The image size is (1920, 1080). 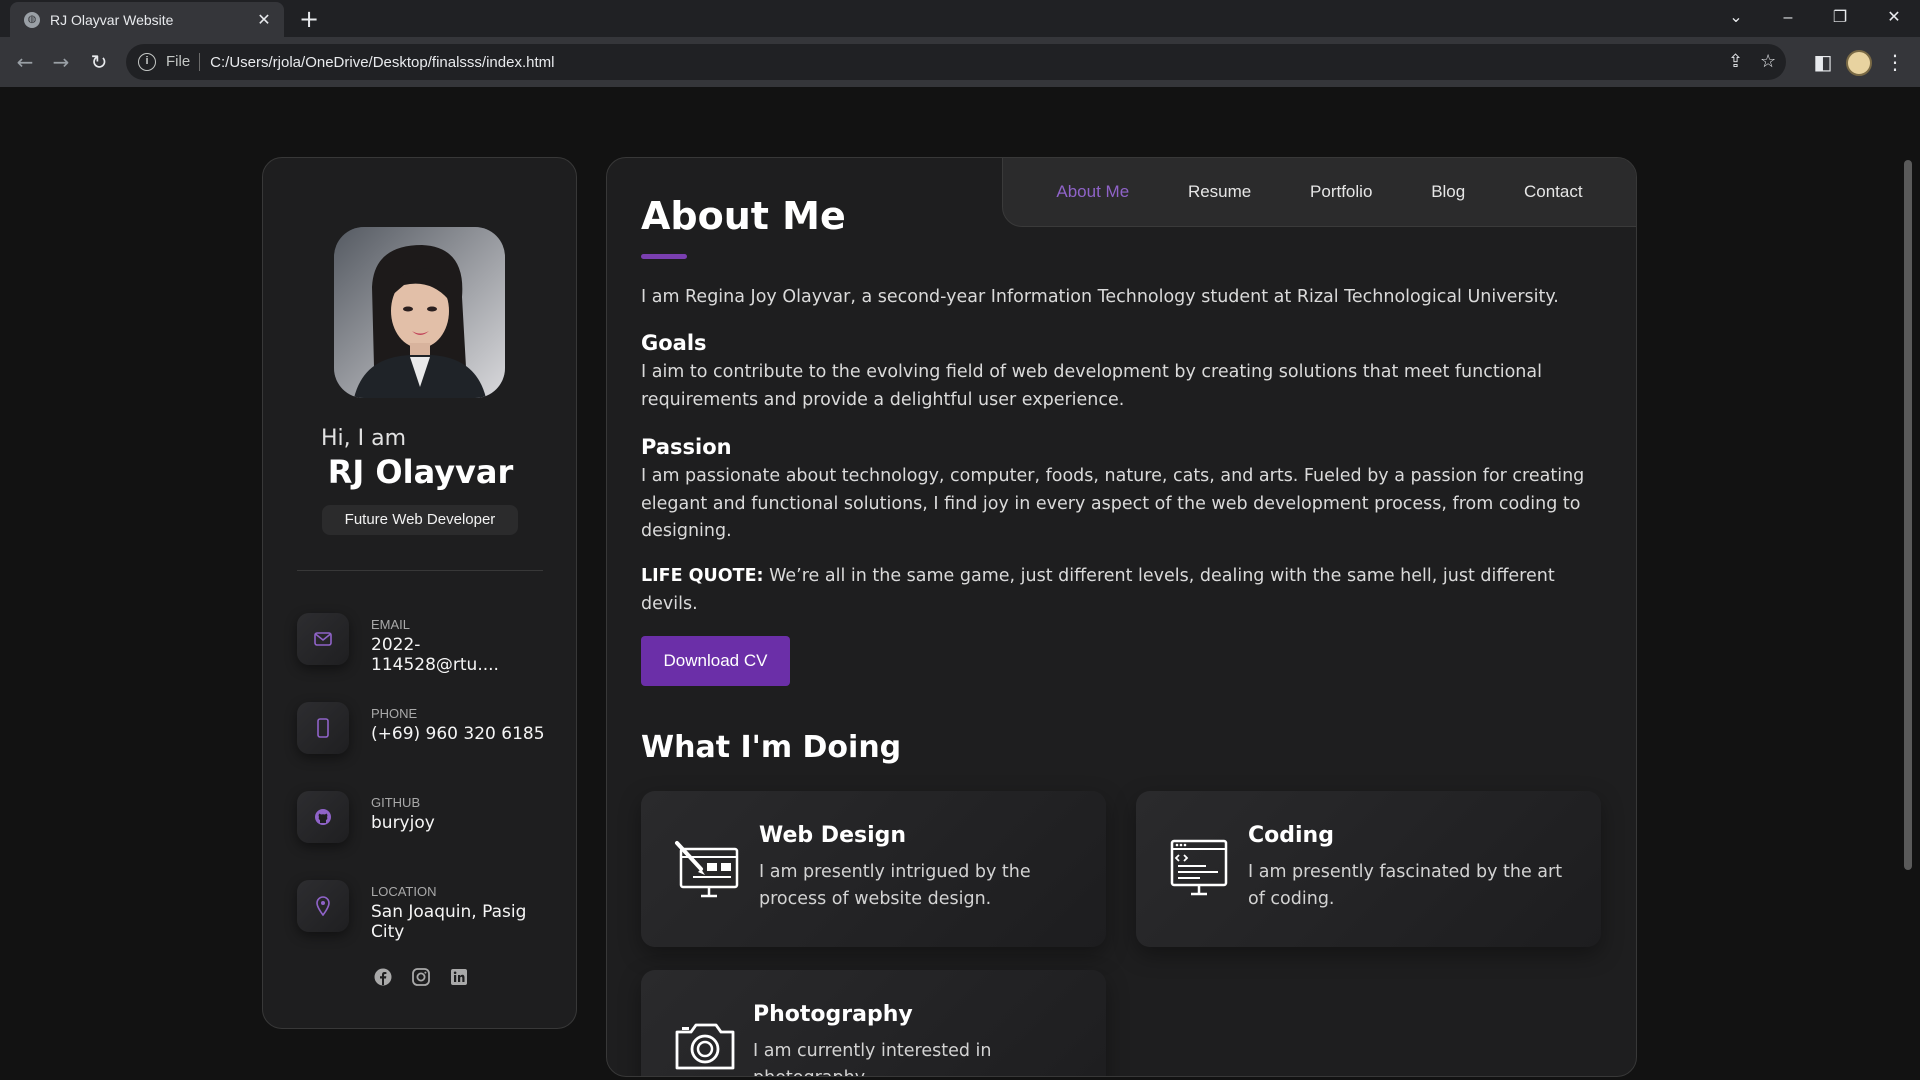 What do you see at coordinates (705, 1046) in the screenshot?
I see `camera-icon` at bounding box center [705, 1046].